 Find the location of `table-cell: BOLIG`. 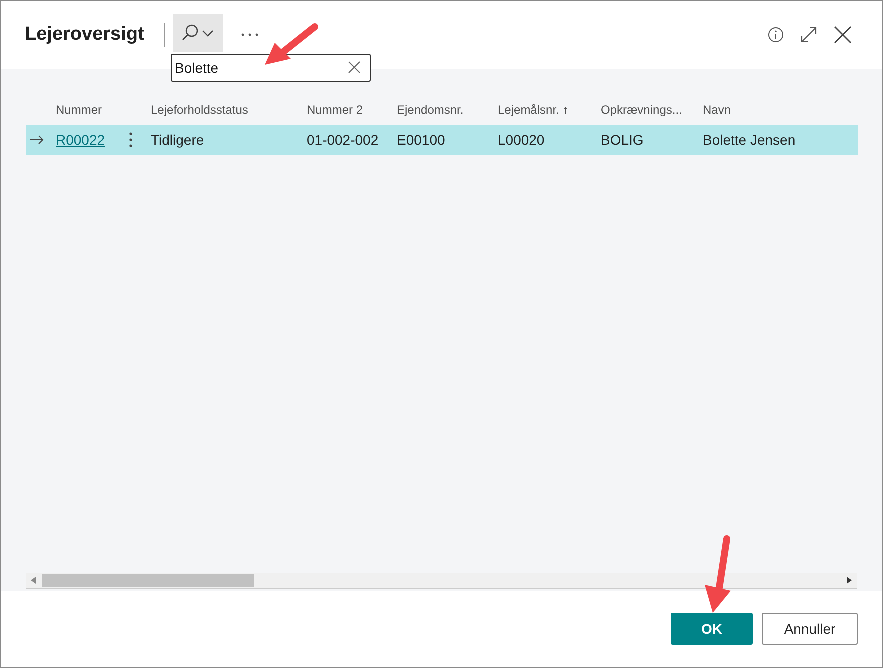

table-cell: BOLIG is located at coordinates (622, 140).